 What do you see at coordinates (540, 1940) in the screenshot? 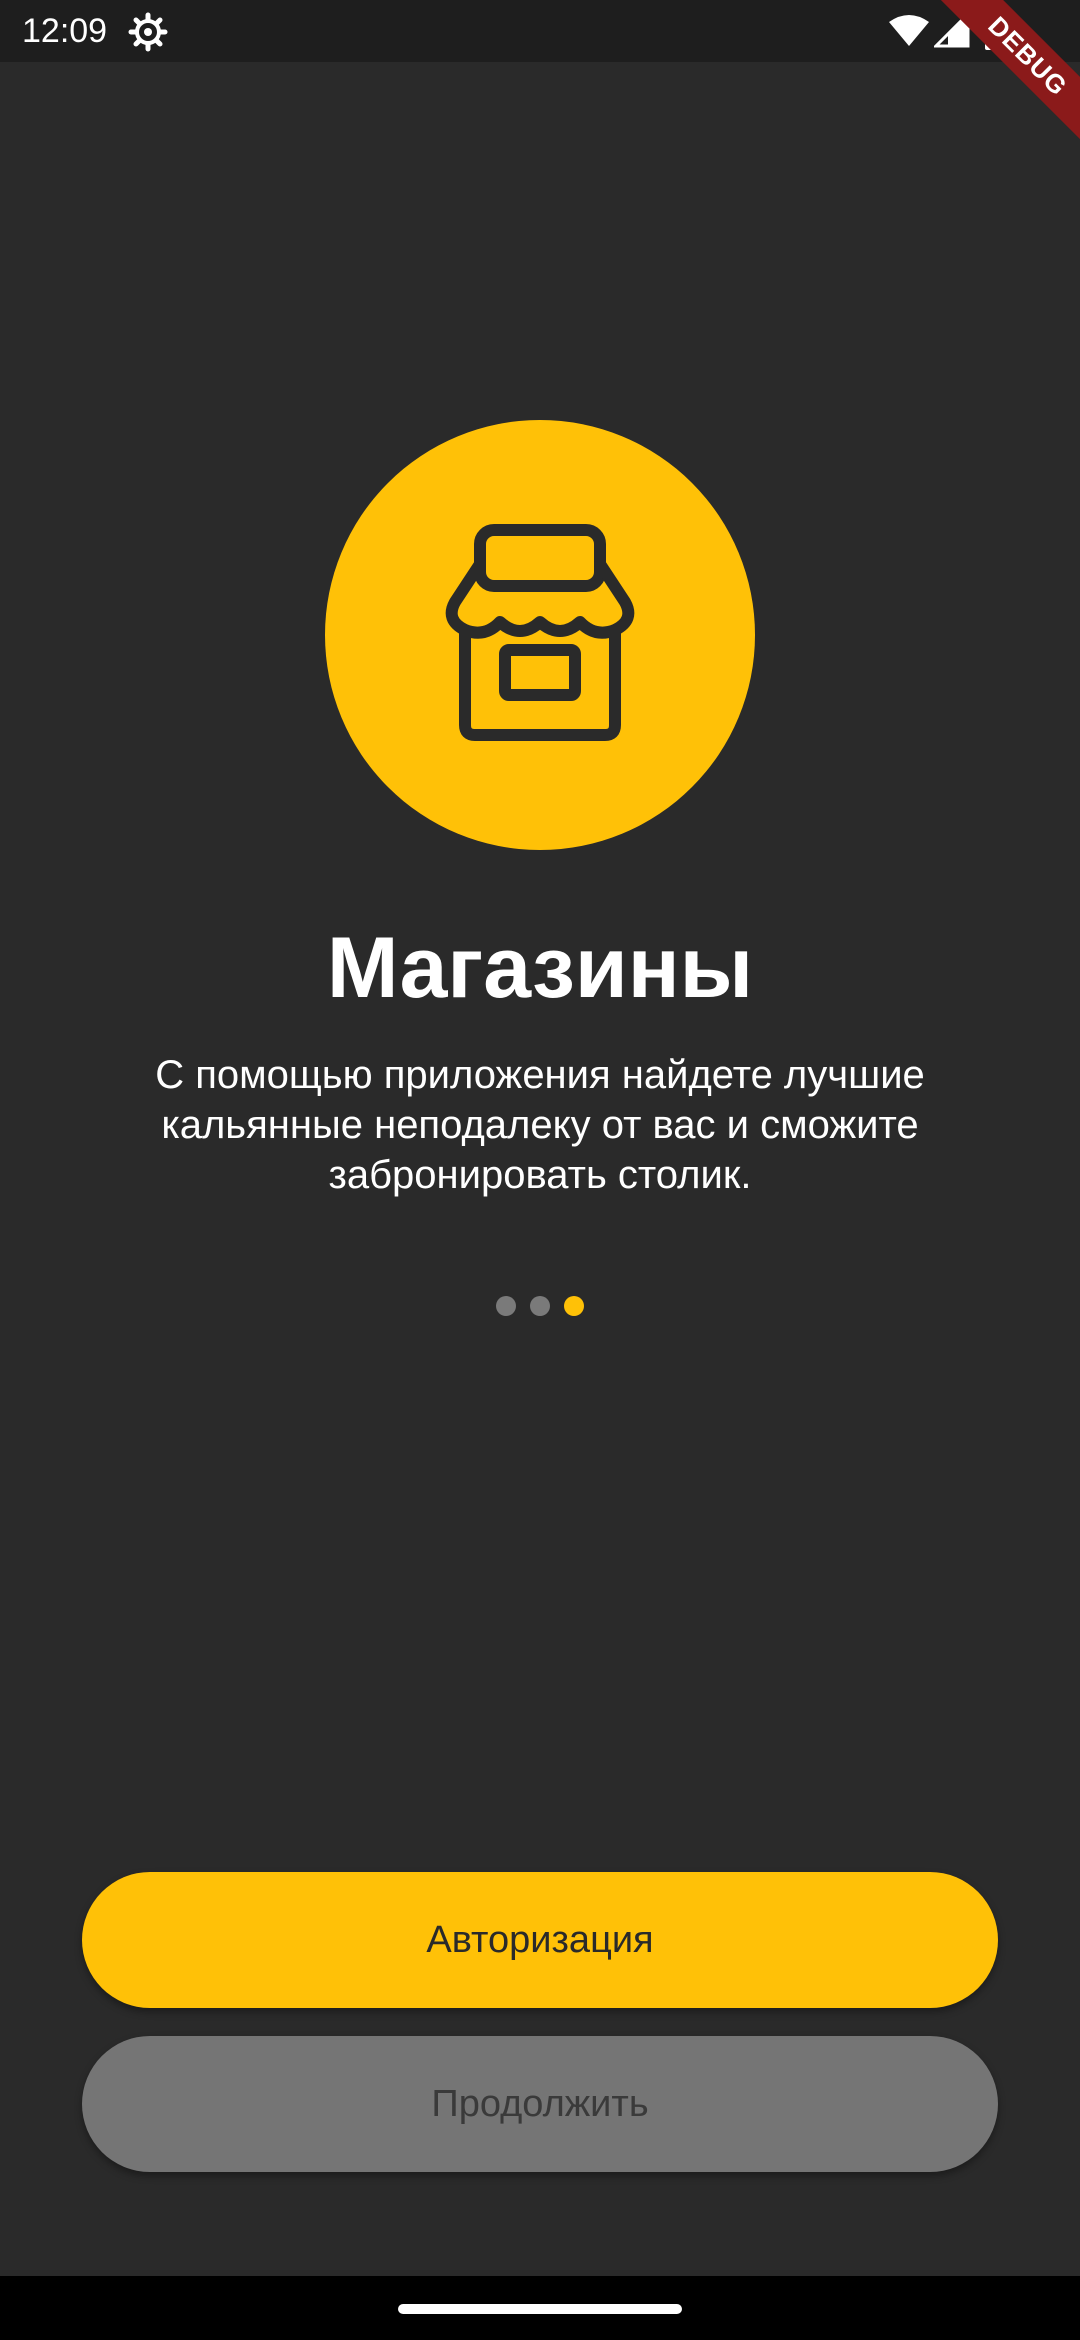
I see `auth-button: Авторизация` at bounding box center [540, 1940].